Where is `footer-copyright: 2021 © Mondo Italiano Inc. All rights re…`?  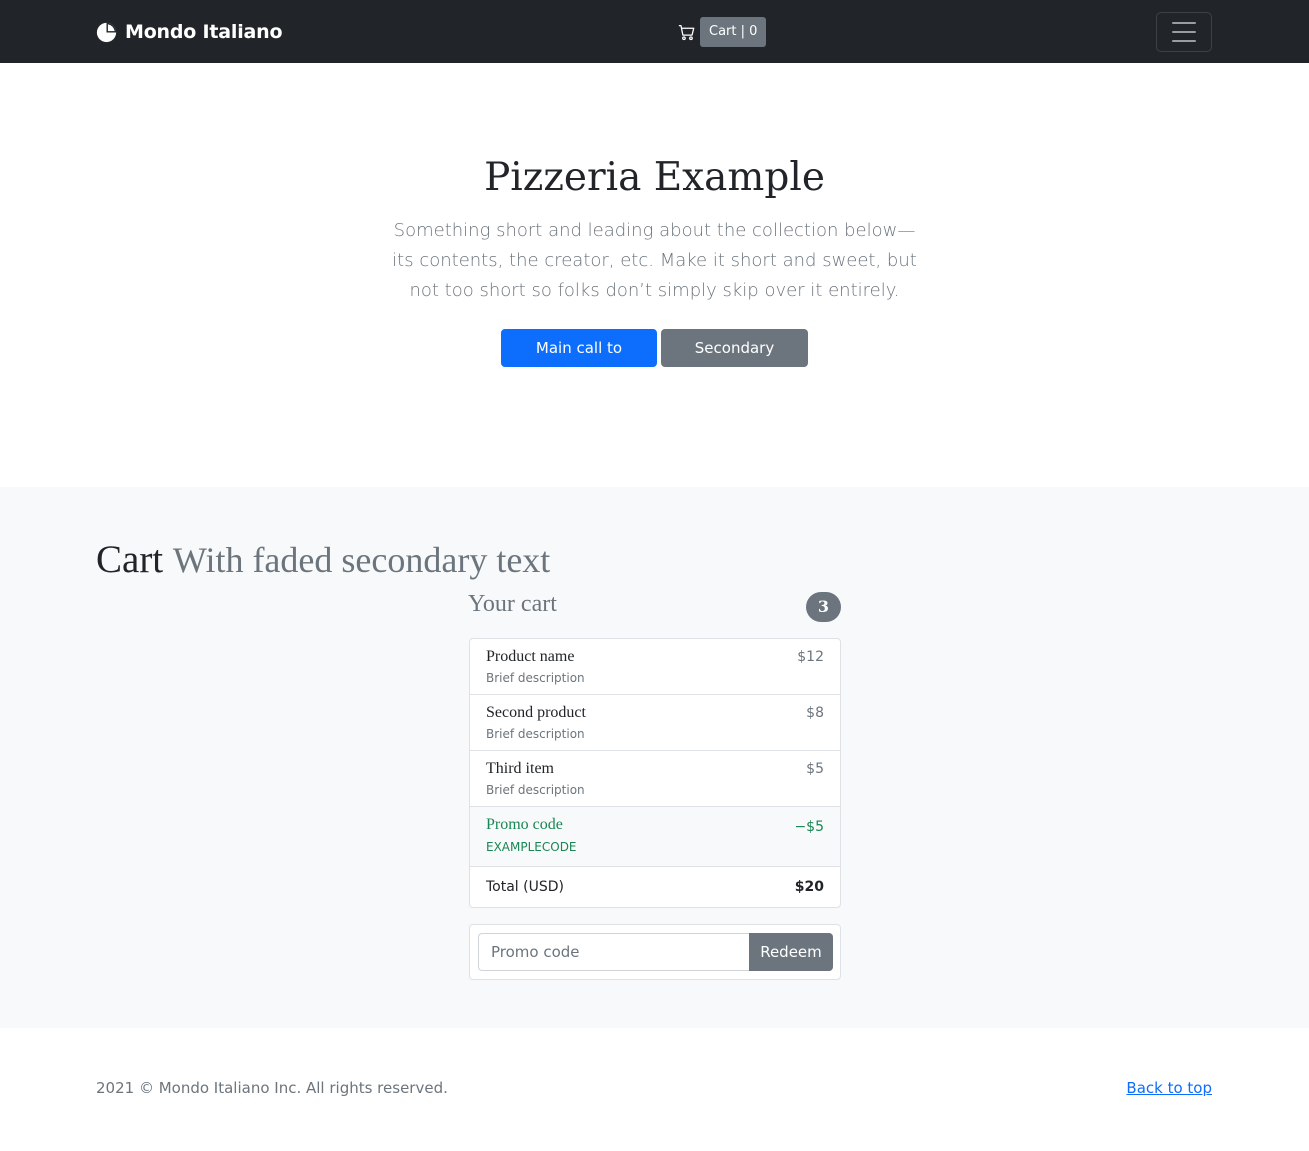 footer-copyright: 2021 © Mondo Italiano Inc. All rights re… is located at coordinates (272, 1088).